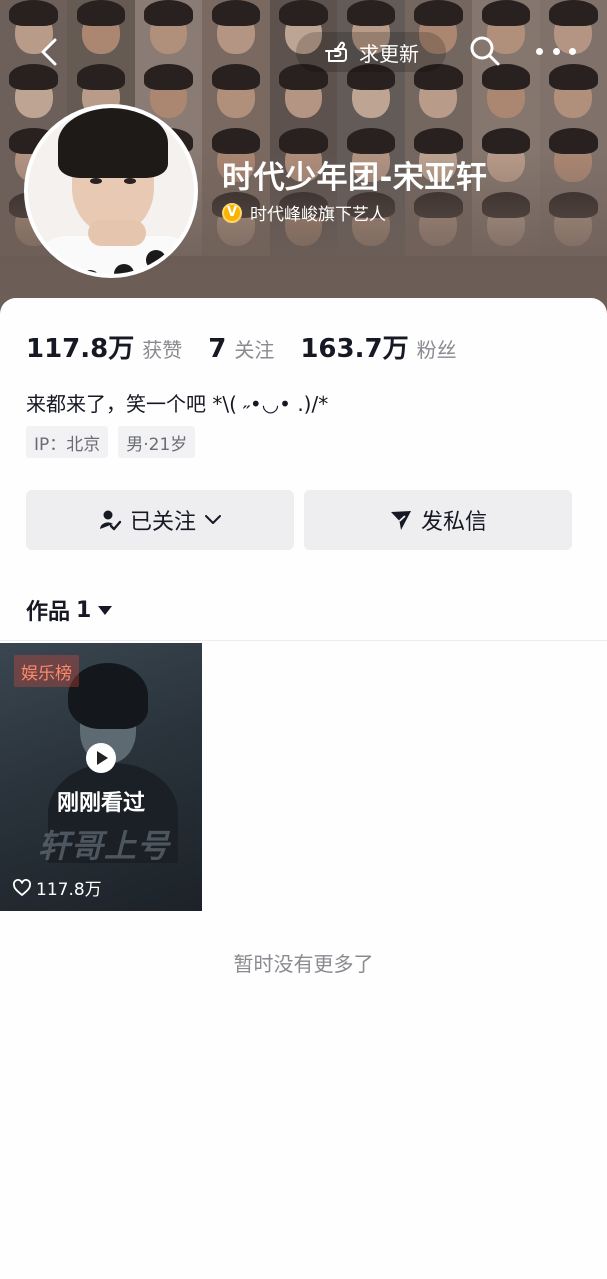 The height and width of the screenshot is (1279, 607). I want to click on avatar-hair, so click(113, 143).